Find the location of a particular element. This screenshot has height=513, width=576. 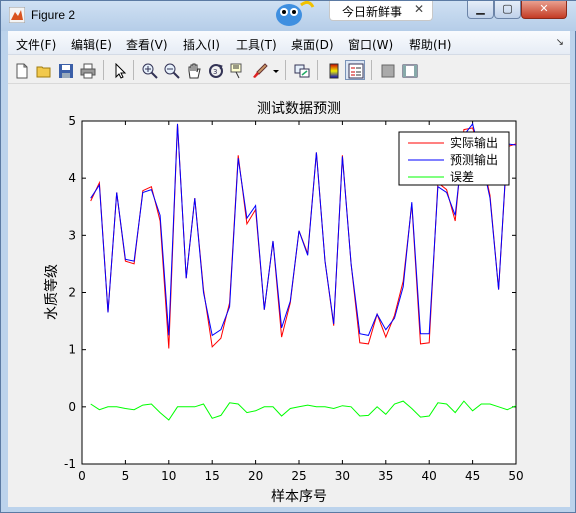

x-tick-label: 20 is located at coordinates (255, 476).